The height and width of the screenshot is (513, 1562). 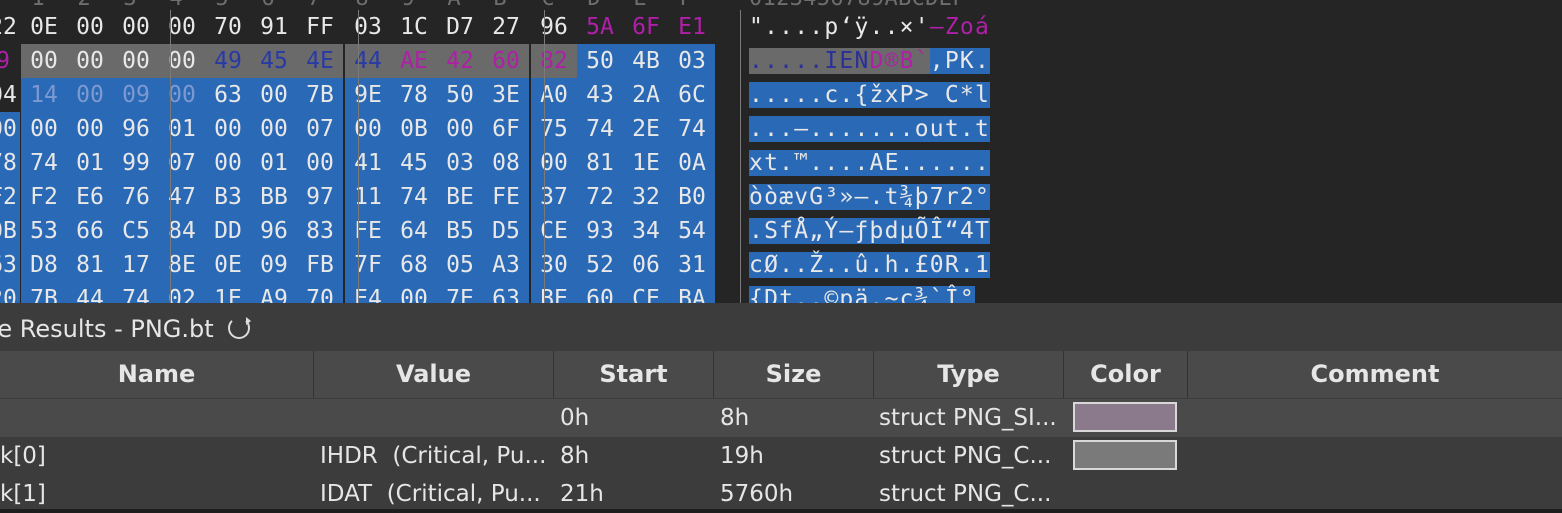 What do you see at coordinates (634, 374) in the screenshot?
I see `column-header-start: Start` at bounding box center [634, 374].